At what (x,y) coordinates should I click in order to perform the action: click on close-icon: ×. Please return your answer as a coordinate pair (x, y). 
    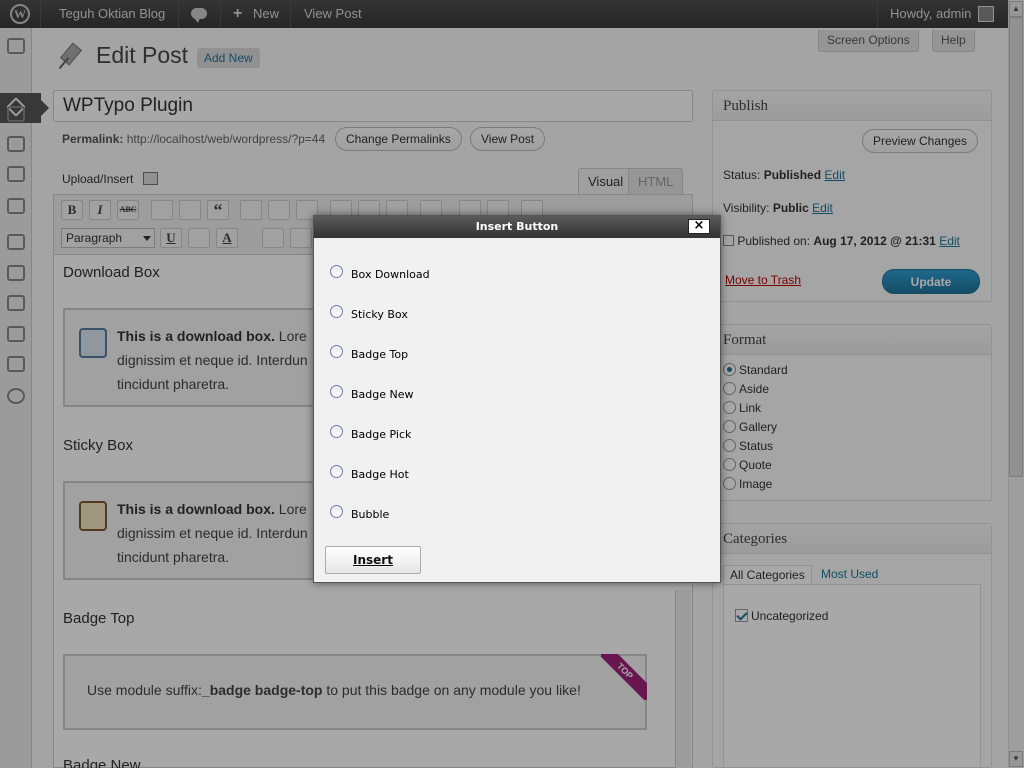
    Looking at the image, I should click on (699, 226).